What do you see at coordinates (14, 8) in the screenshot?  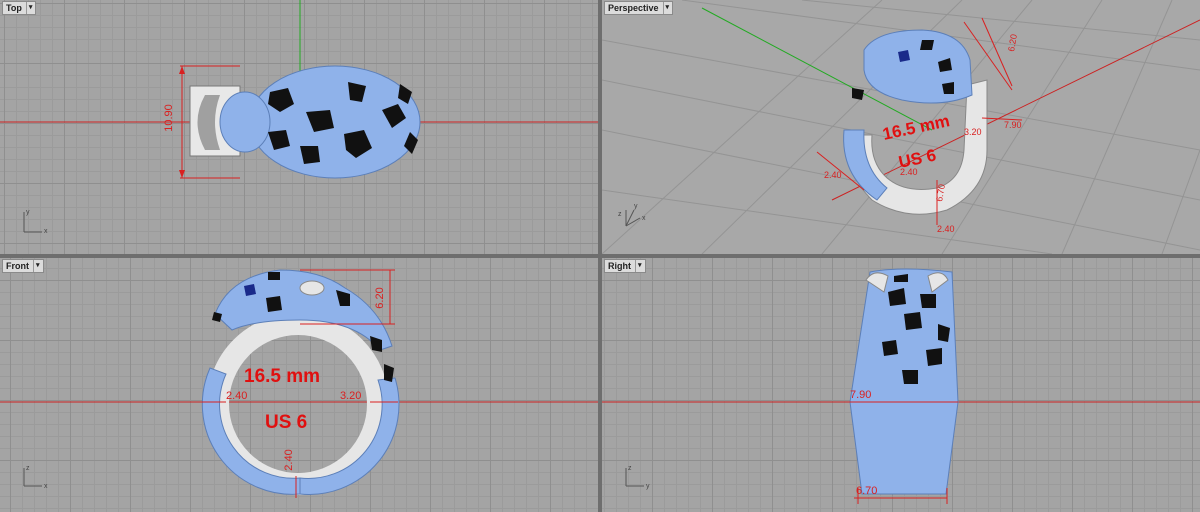 I see `viewport-top-label: Top` at bounding box center [14, 8].